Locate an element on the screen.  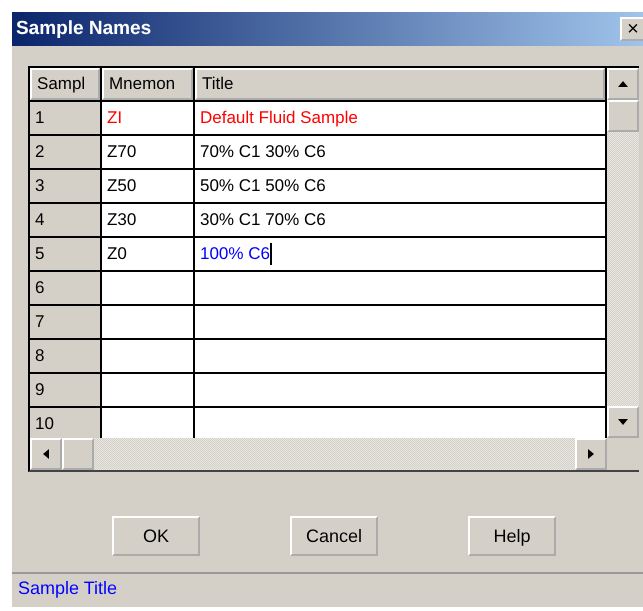
row-number: 10 is located at coordinates (65, 423).